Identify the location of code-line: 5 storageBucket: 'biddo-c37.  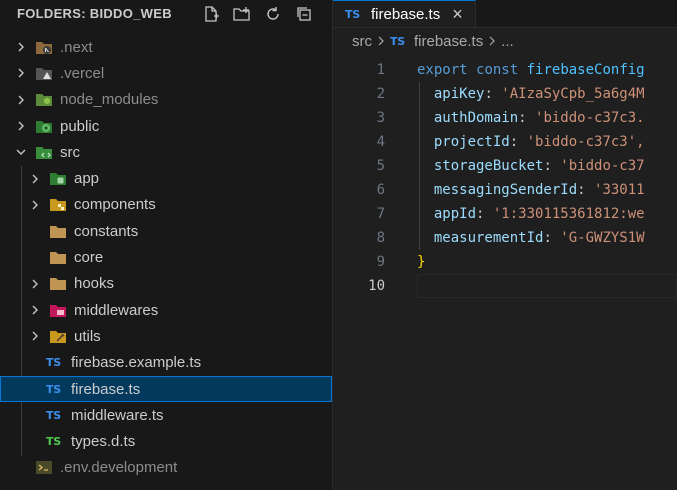
(505, 166).